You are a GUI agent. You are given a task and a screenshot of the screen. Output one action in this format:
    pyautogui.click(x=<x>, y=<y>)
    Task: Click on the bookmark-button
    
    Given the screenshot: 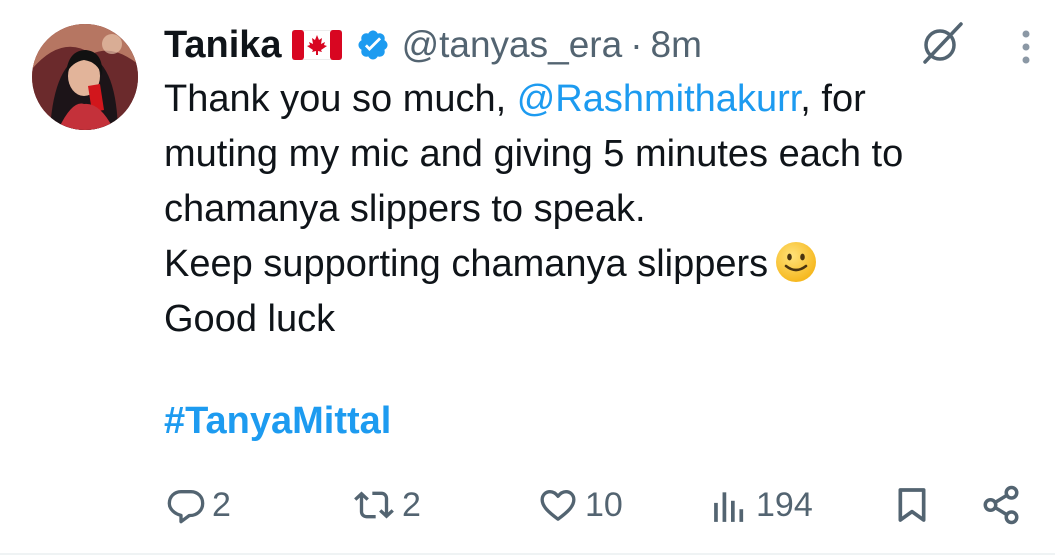 What is the action you would take?
    pyautogui.click(x=912, y=505)
    